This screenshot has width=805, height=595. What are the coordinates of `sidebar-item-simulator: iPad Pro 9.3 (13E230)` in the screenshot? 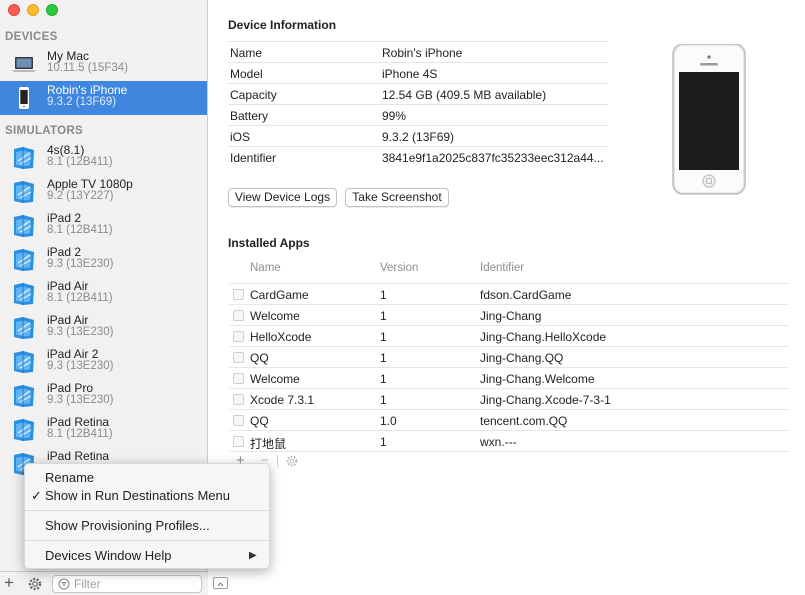 It's located at (103, 396).